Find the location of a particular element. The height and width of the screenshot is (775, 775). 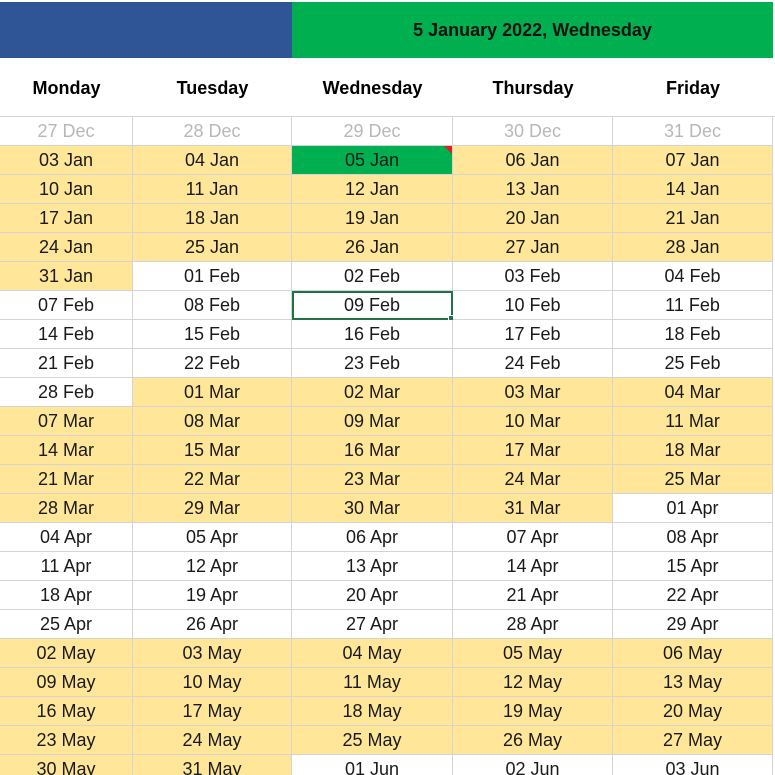

header-tuesday: Tuesday is located at coordinates (212, 88).